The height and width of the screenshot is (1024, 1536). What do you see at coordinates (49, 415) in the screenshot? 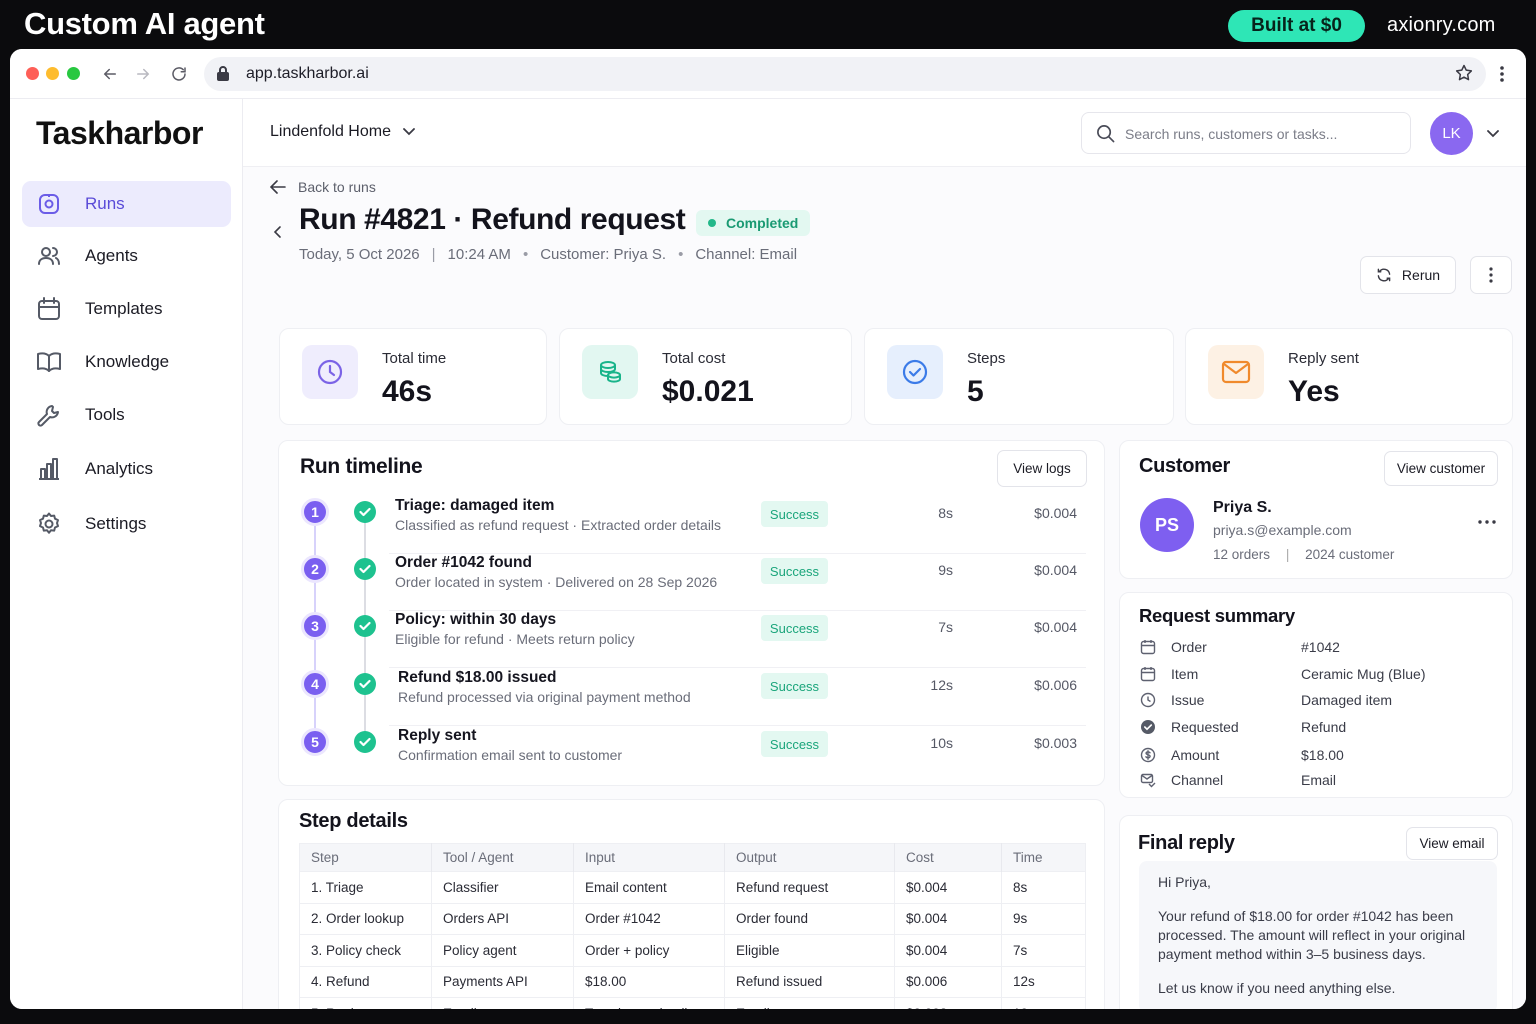
I see `wrench-icon` at bounding box center [49, 415].